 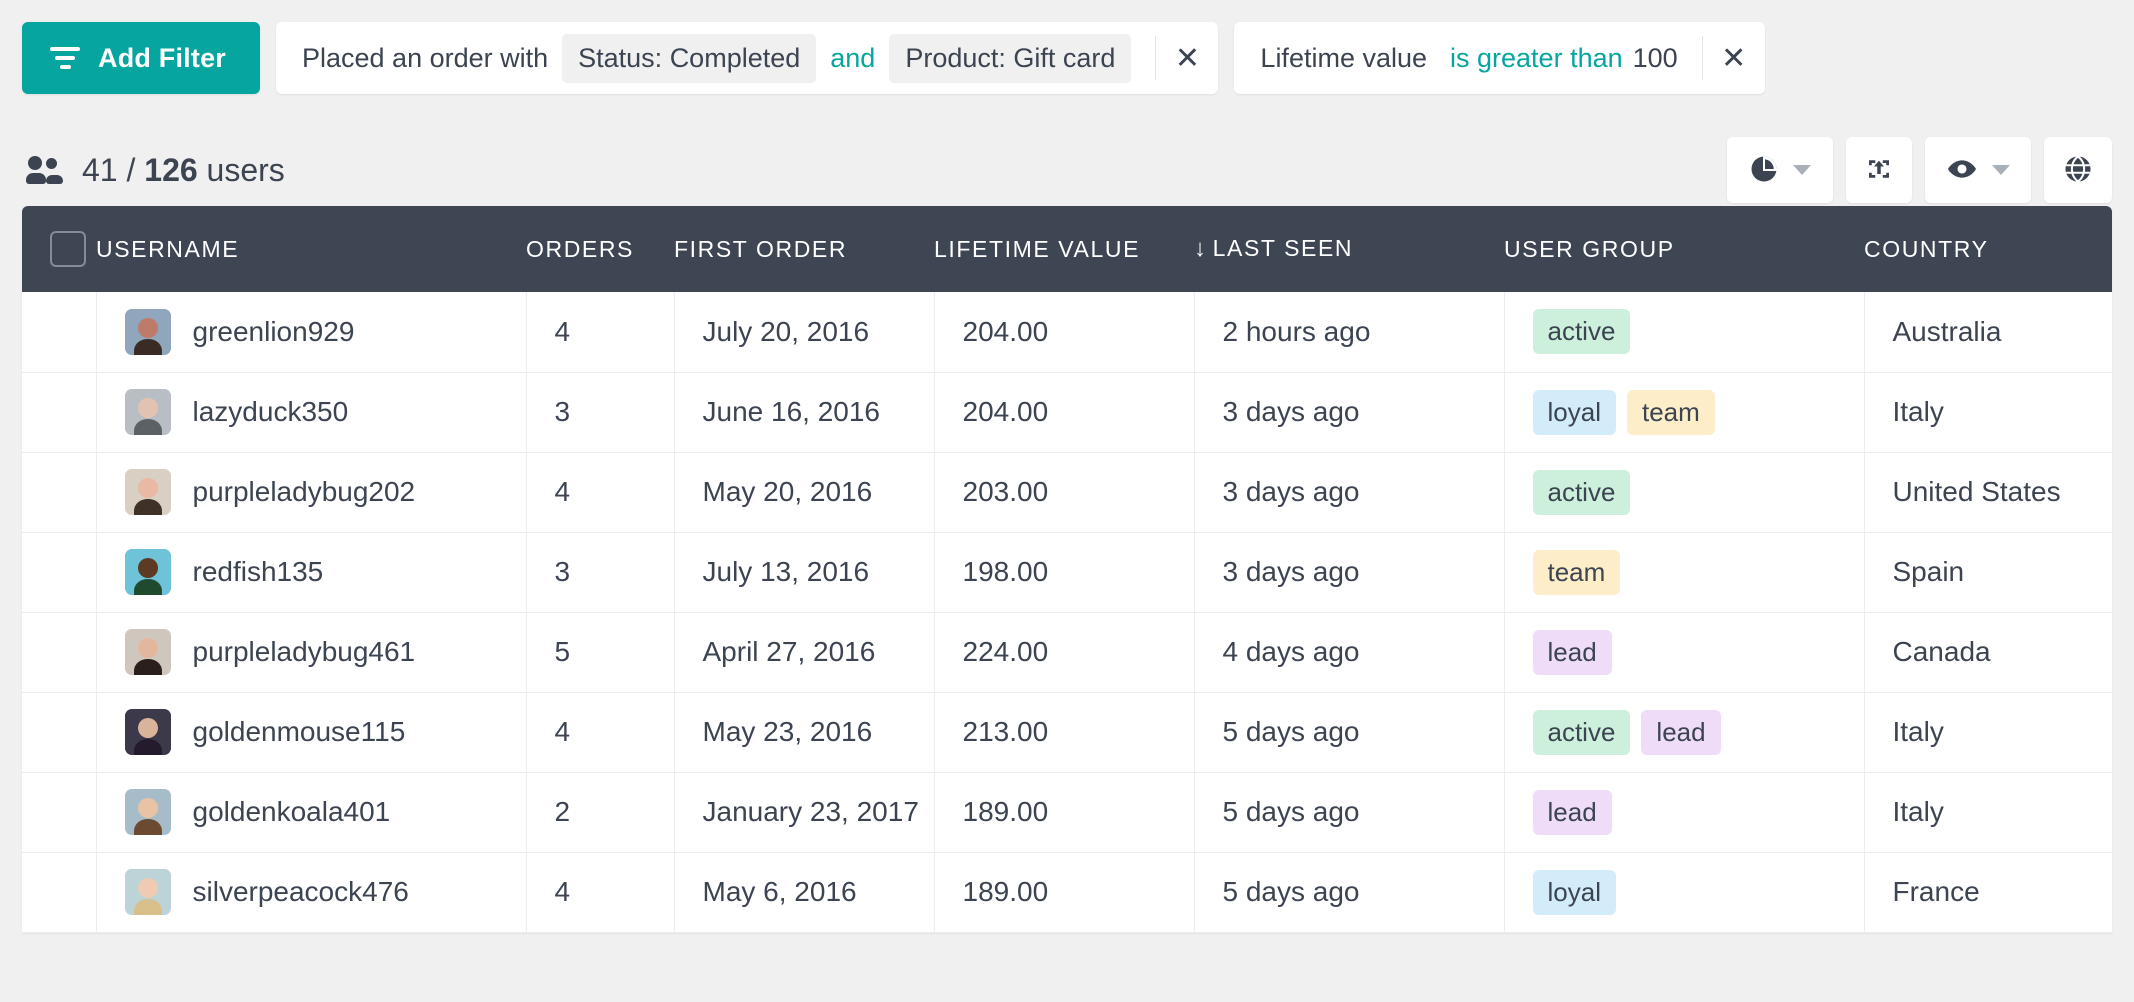 What do you see at coordinates (291, 811) in the screenshot?
I see `username-label: goldenkoala401` at bounding box center [291, 811].